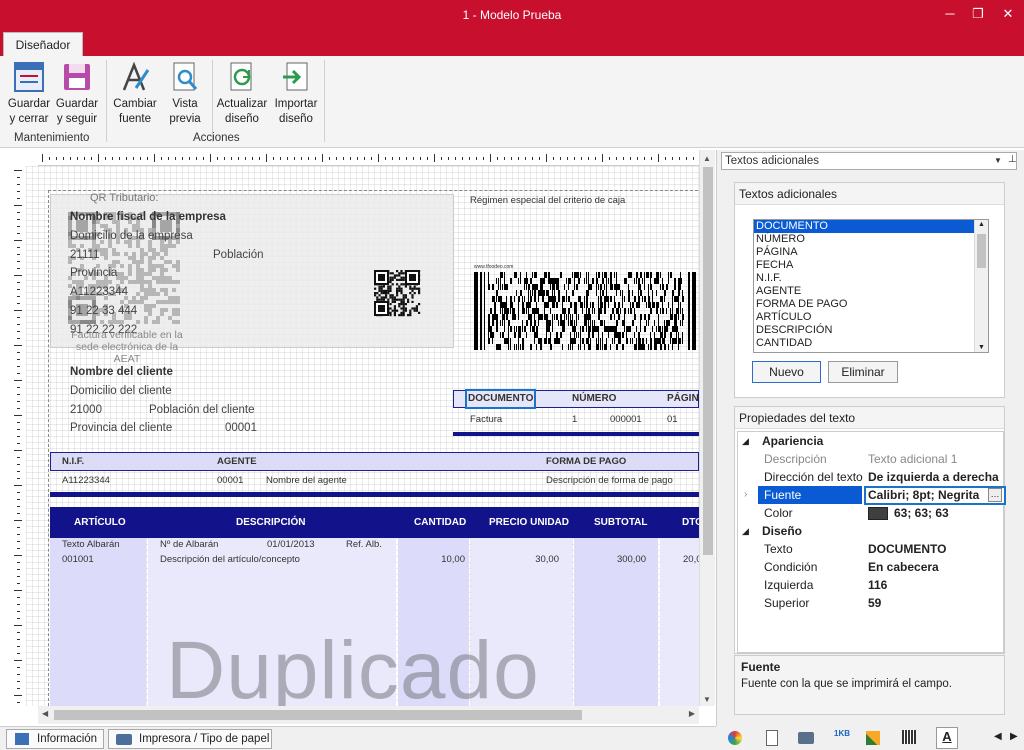 Image resolution: width=1024 pixels, height=750 pixels. I want to click on header-dto: DTO., so click(690, 522).